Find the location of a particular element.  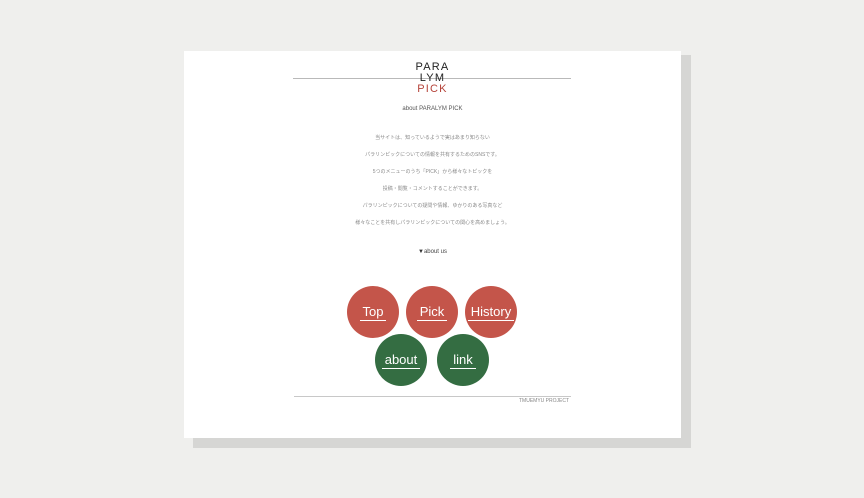

nav-pick-label: Pick is located at coordinates (432, 312).